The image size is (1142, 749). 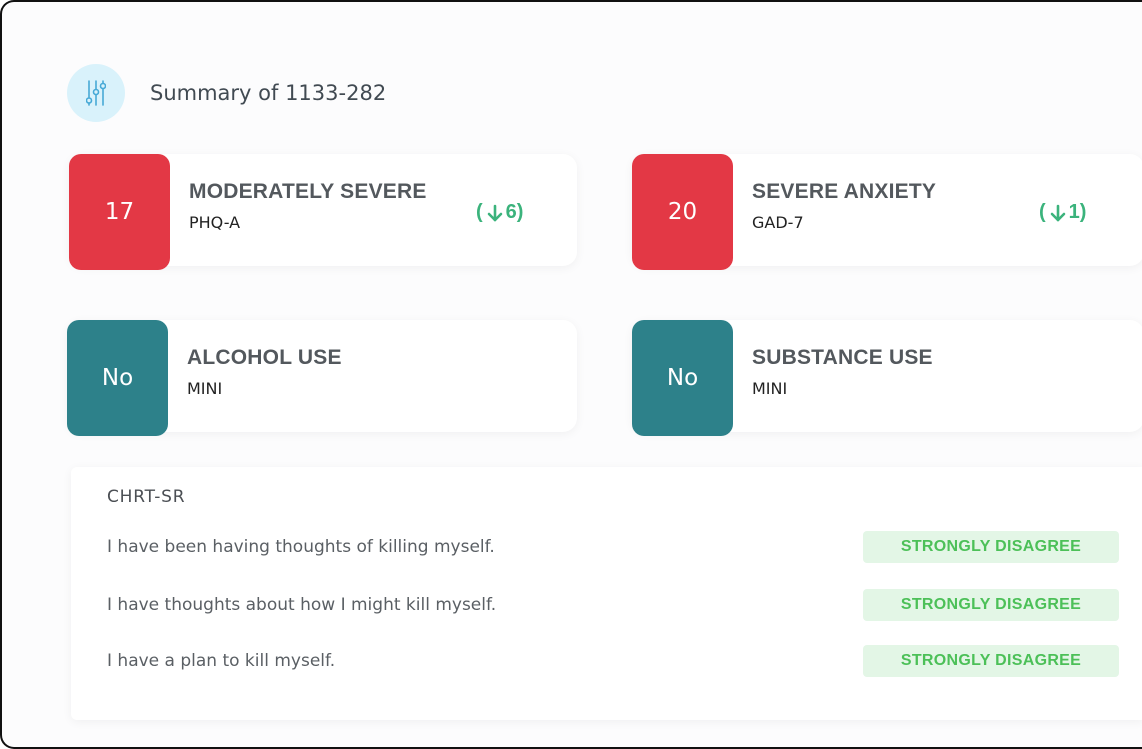 What do you see at coordinates (682, 212) in the screenshot?
I see `score-tile: 20` at bounding box center [682, 212].